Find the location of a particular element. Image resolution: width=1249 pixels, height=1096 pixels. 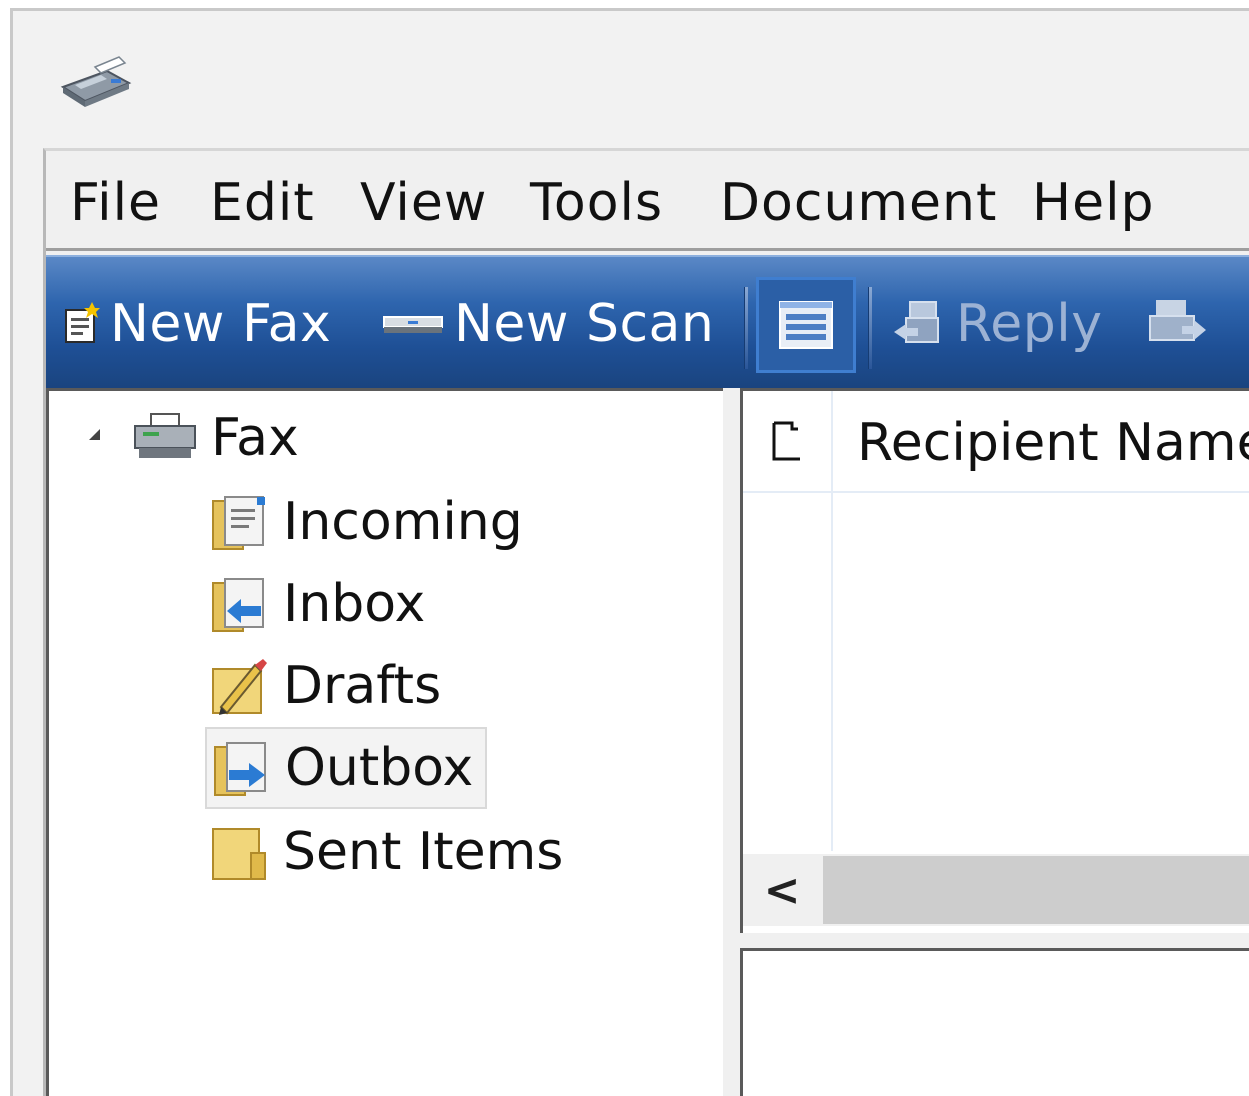

toolbar: New Fax New Scan Reply is located at coordinates (647, 321).